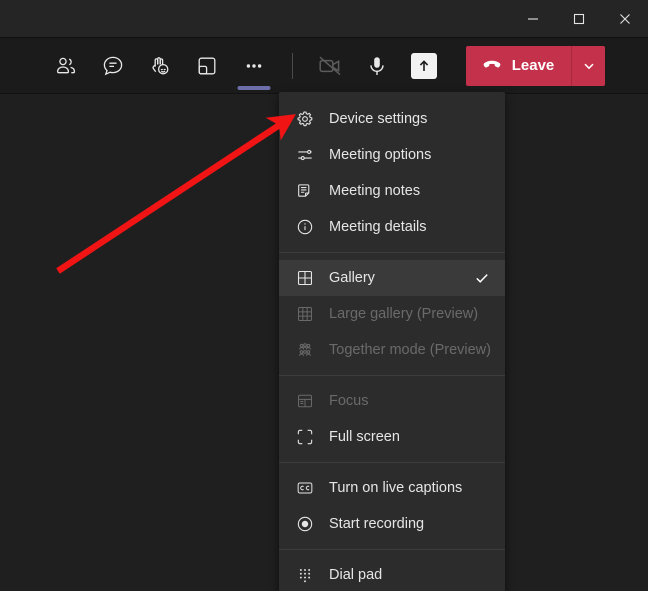 Image resolution: width=648 pixels, height=591 pixels. I want to click on menu-item-focus: Focus, so click(392, 401).